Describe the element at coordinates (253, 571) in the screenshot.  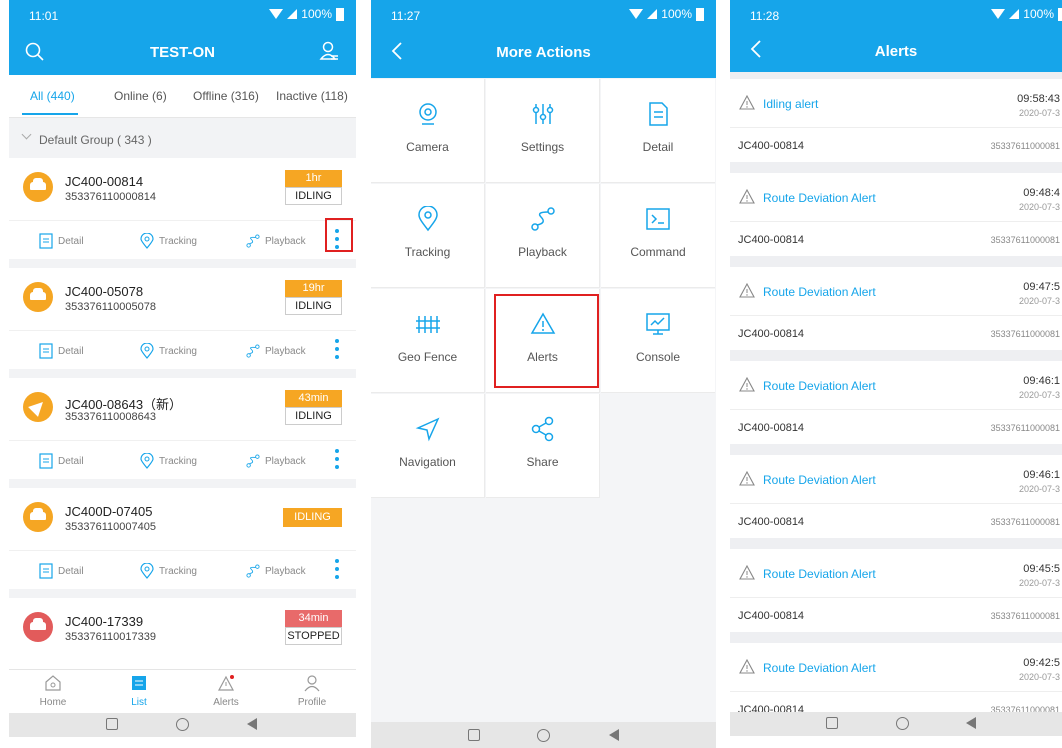
I see `route-icon` at that location.